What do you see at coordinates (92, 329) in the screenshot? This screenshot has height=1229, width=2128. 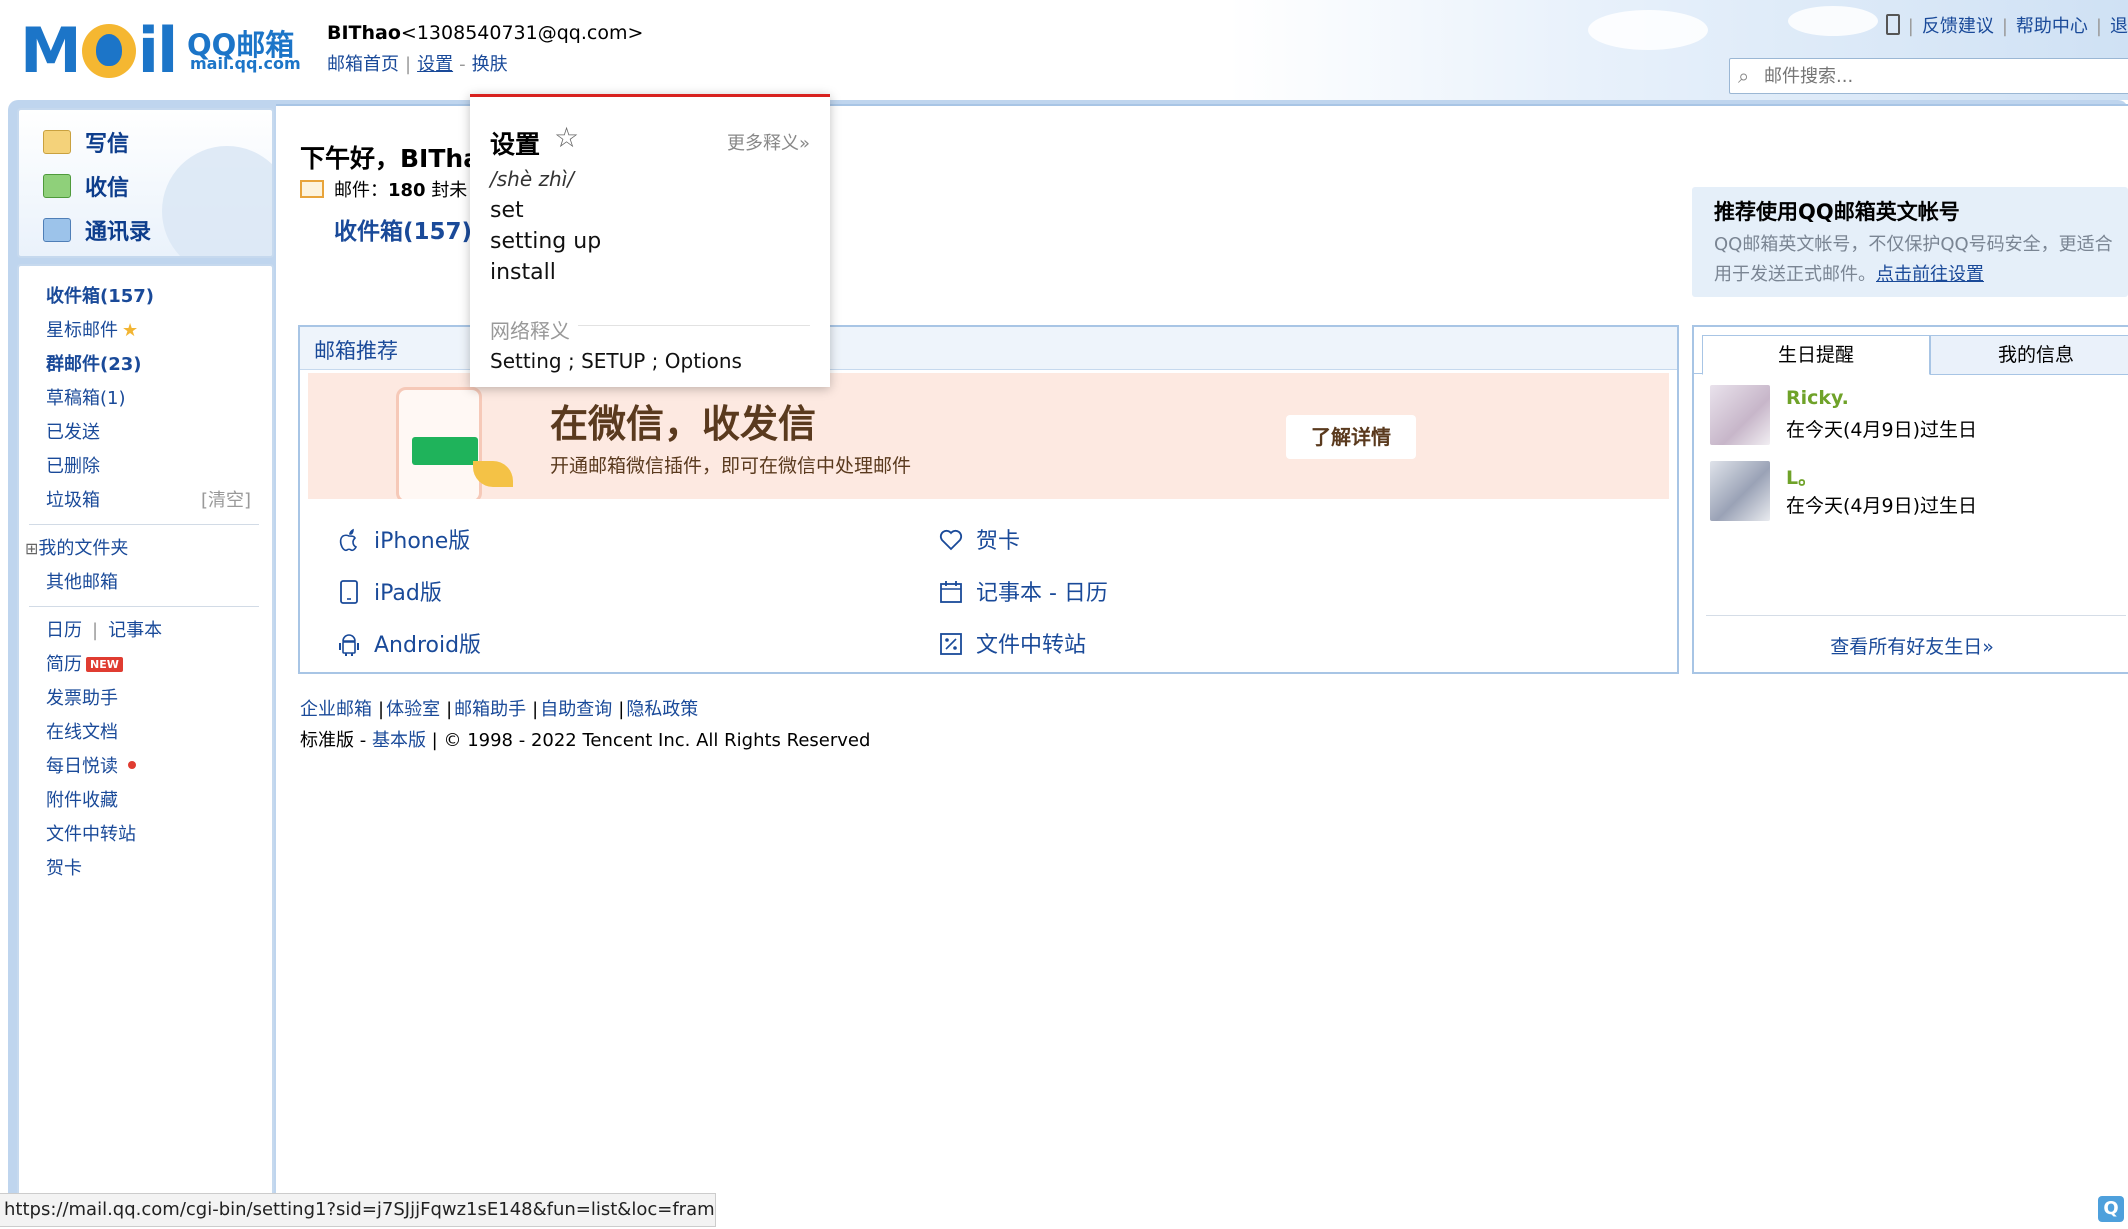 I see `folder-starred: 星标邮件 ★` at bounding box center [92, 329].